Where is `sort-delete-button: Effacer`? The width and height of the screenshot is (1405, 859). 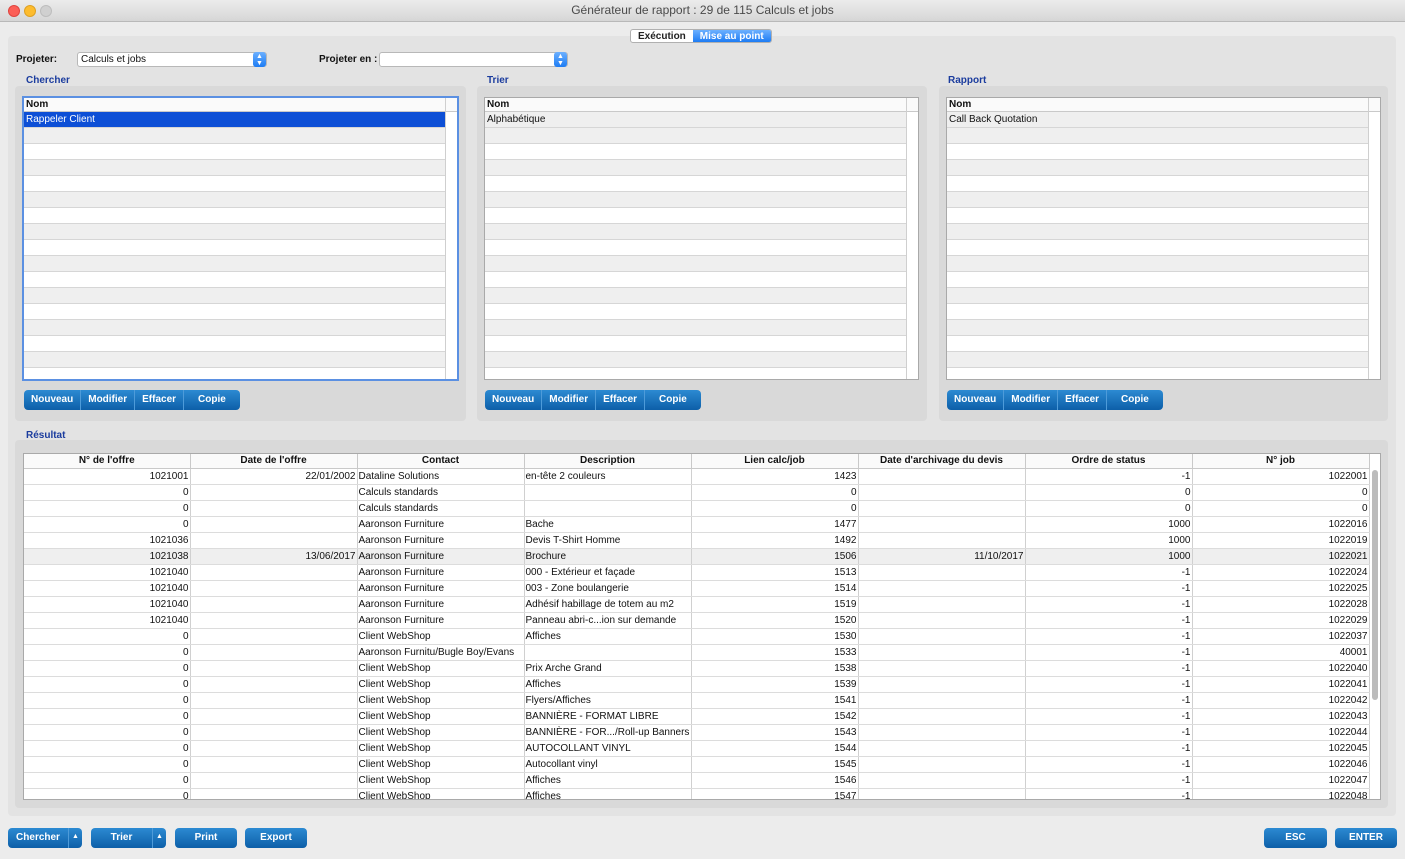 sort-delete-button: Effacer is located at coordinates (621, 400).